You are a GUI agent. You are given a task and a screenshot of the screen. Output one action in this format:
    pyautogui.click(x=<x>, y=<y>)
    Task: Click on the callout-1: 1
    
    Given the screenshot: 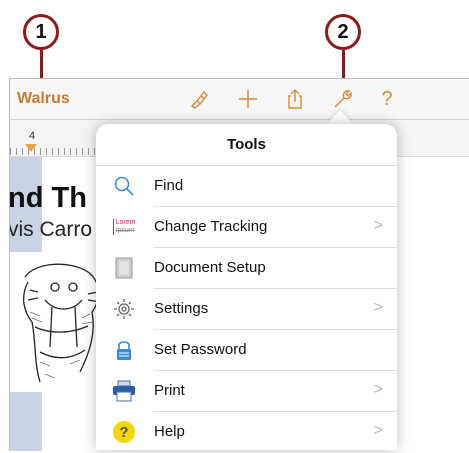 What is the action you would take?
    pyautogui.click(x=41, y=32)
    